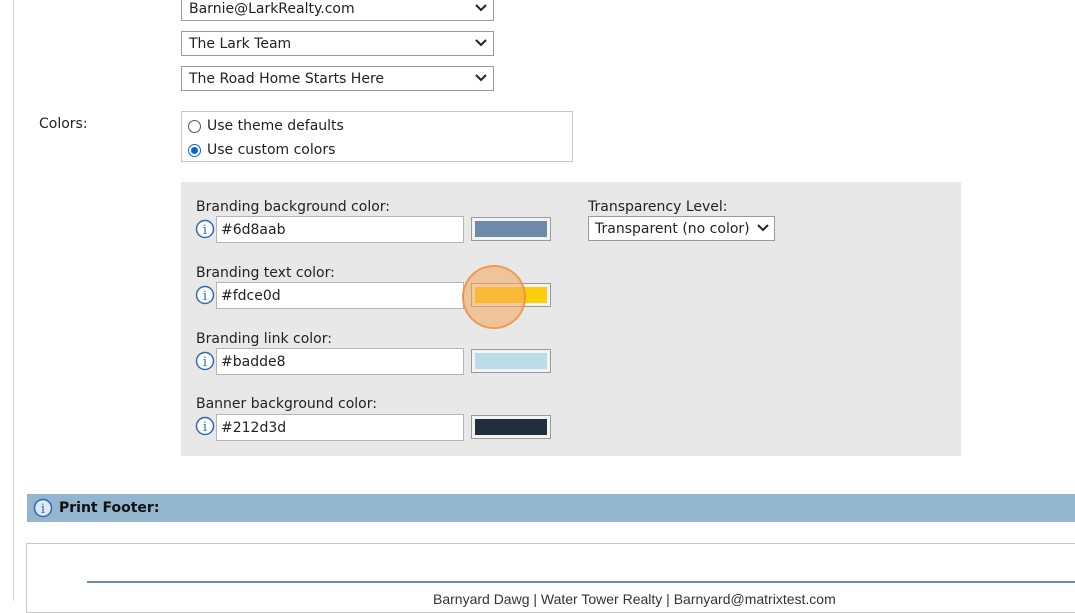 This screenshot has width=1075, height=613. I want to click on team-select: The Lark Team, so click(337, 43).